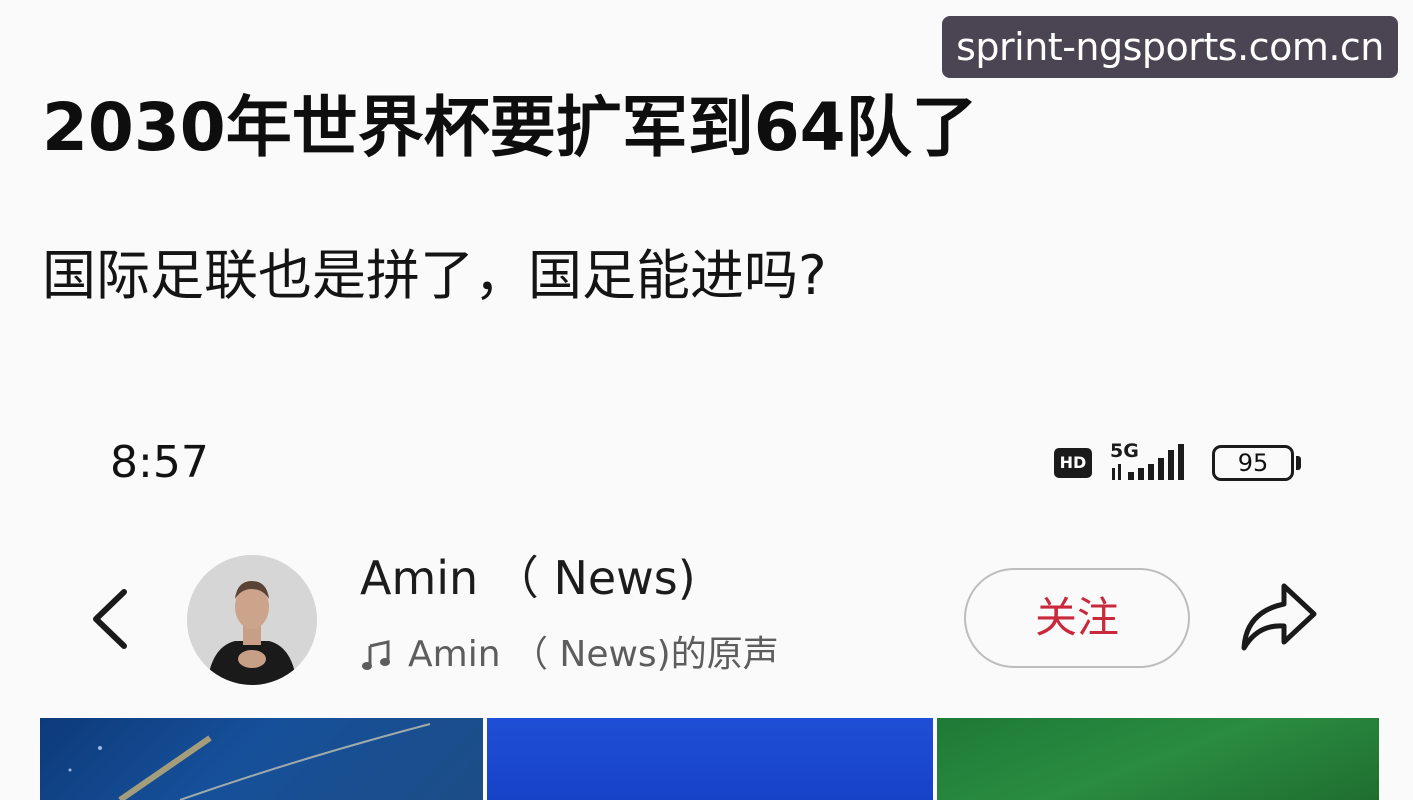  Describe the element at coordinates (1170, 47) in the screenshot. I see `watermark: sprint-ngsports.com.cn` at that location.